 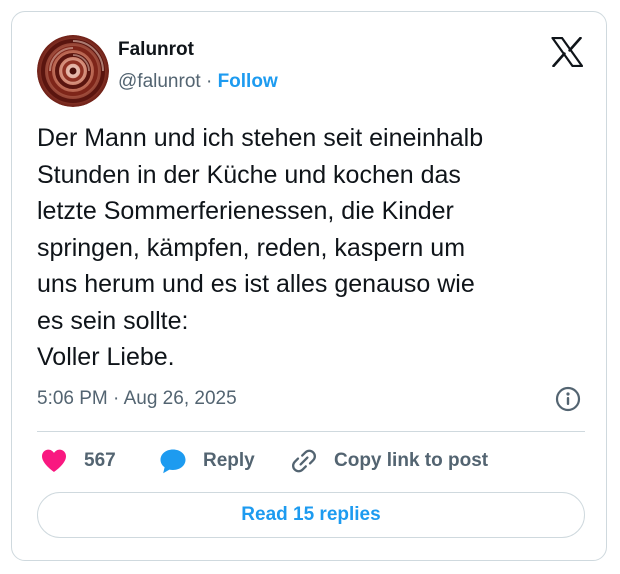 I want to click on divider, so click(x=311, y=431).